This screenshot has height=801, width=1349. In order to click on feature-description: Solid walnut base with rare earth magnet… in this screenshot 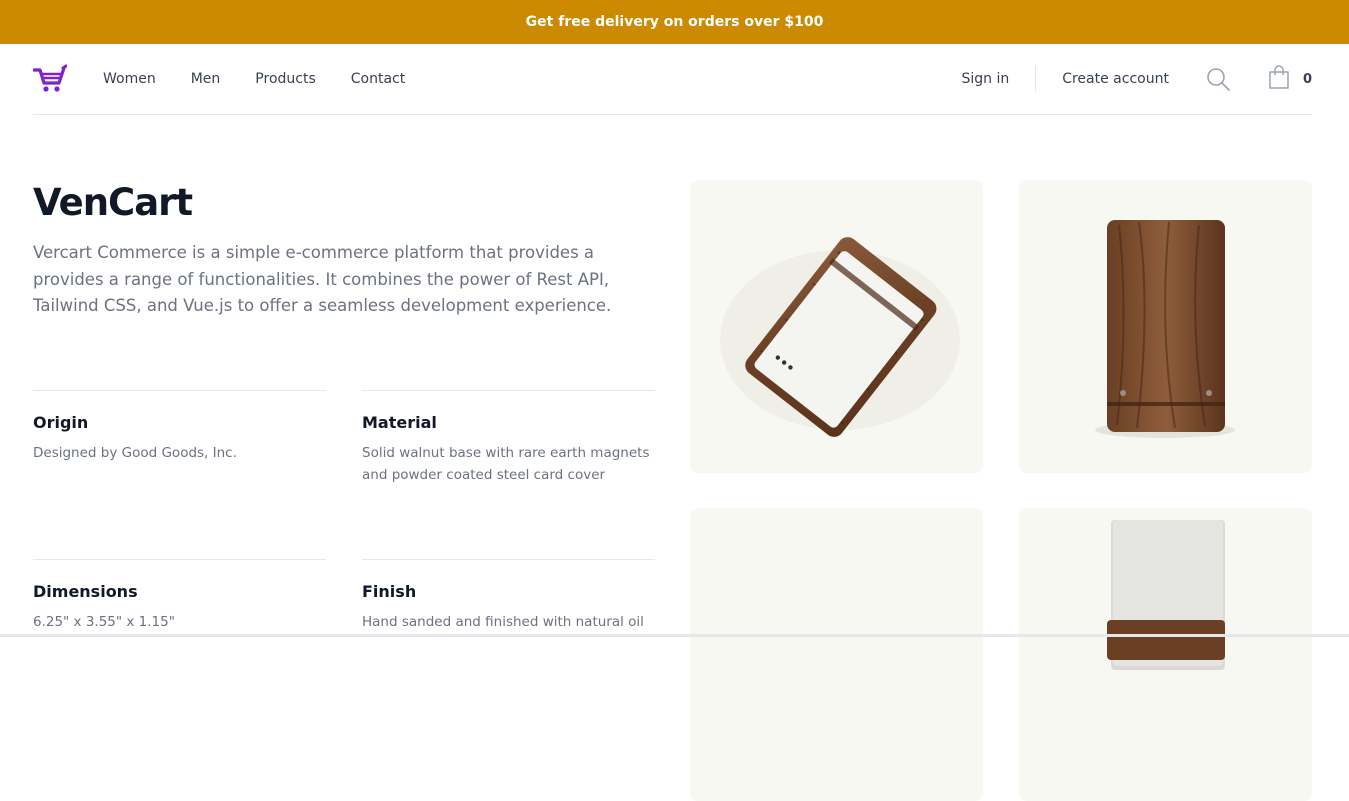, I will do `click(506, 464)`.